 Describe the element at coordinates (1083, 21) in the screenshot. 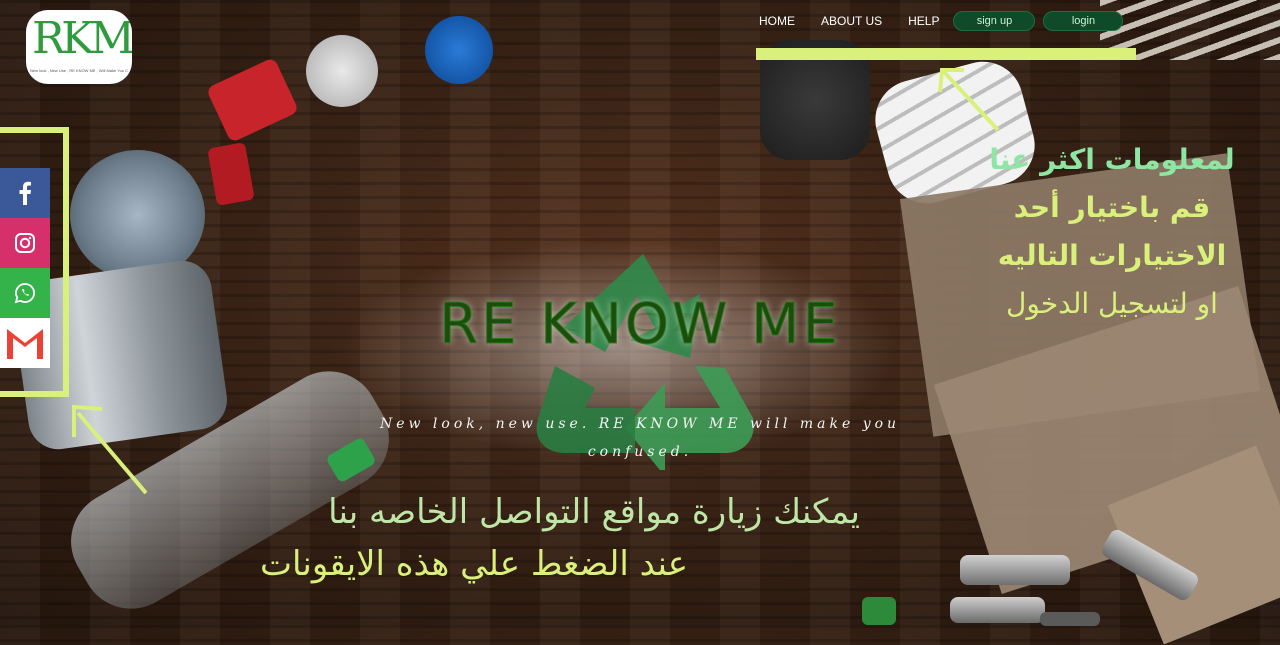

I see `login-button: login` at that location.